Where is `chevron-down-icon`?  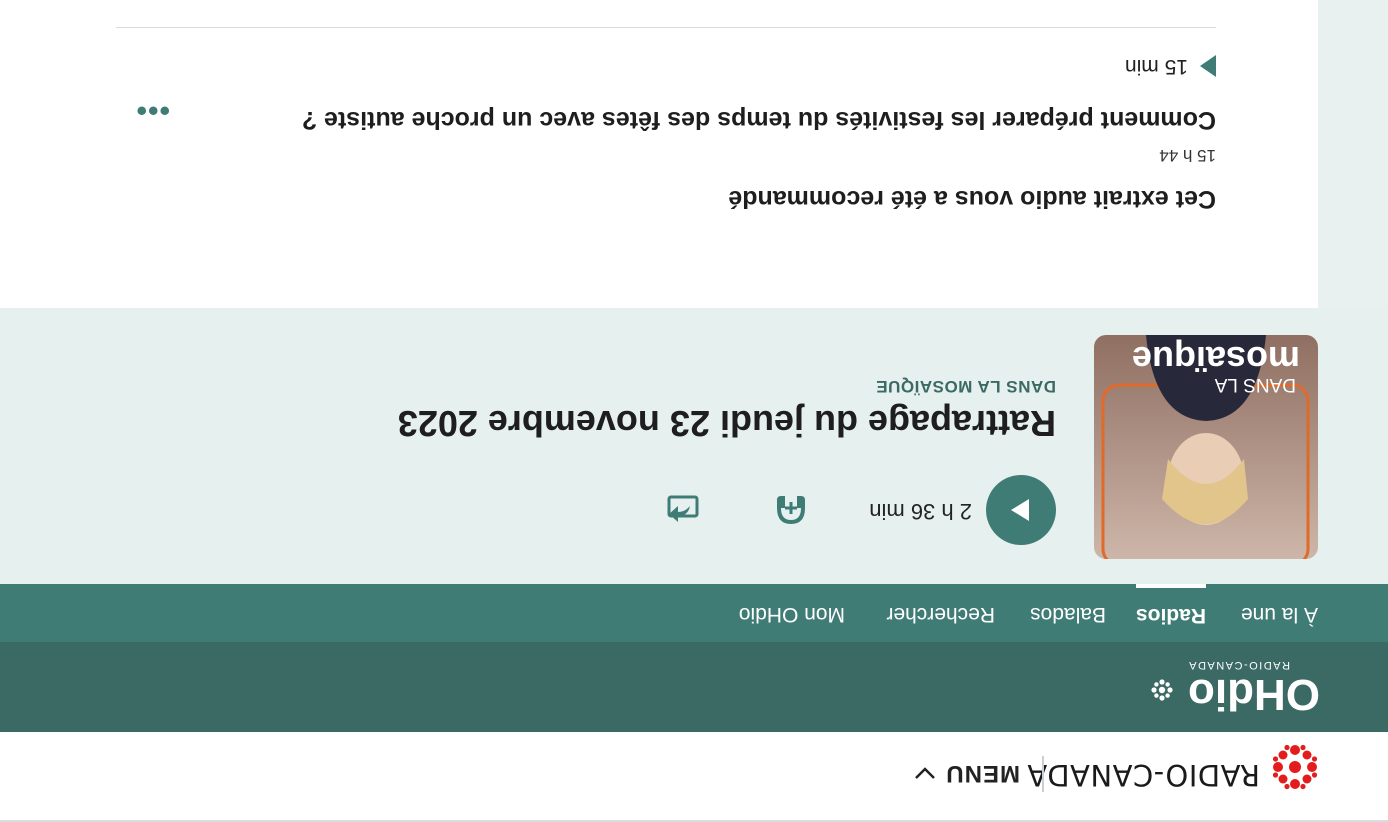 chevron-down-icon is located at coordinates (925, 773).